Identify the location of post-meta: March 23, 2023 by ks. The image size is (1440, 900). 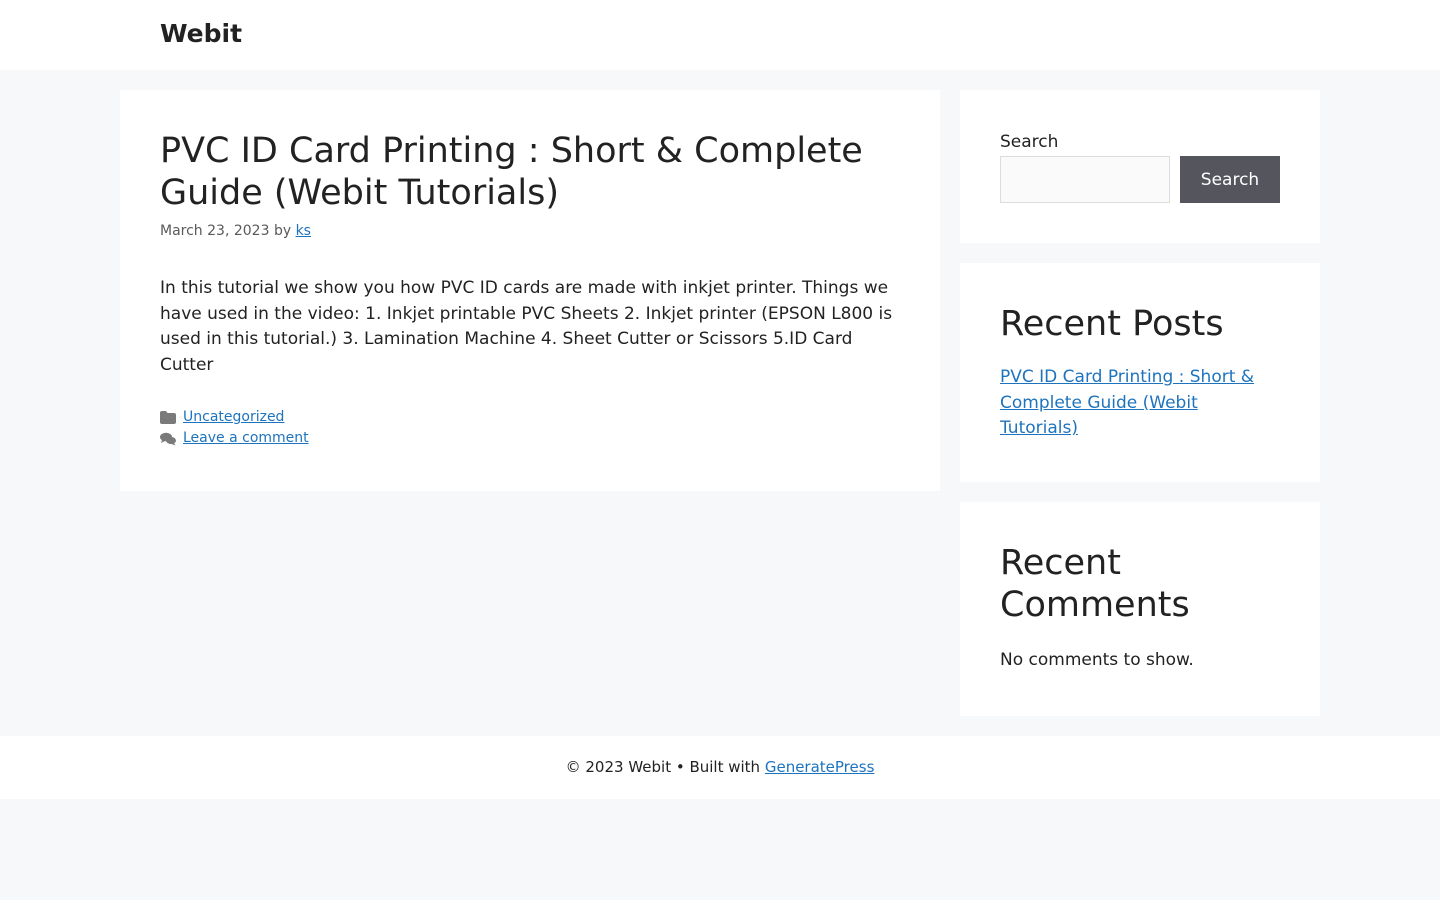
(235, 231).